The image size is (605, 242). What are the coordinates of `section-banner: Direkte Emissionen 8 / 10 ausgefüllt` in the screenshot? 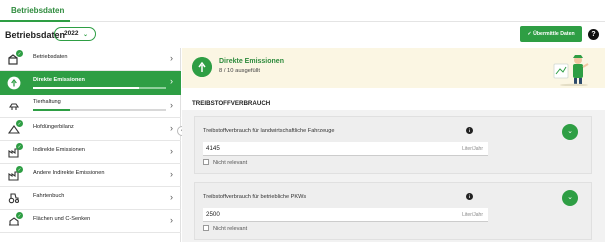 It's located at (393, 68).